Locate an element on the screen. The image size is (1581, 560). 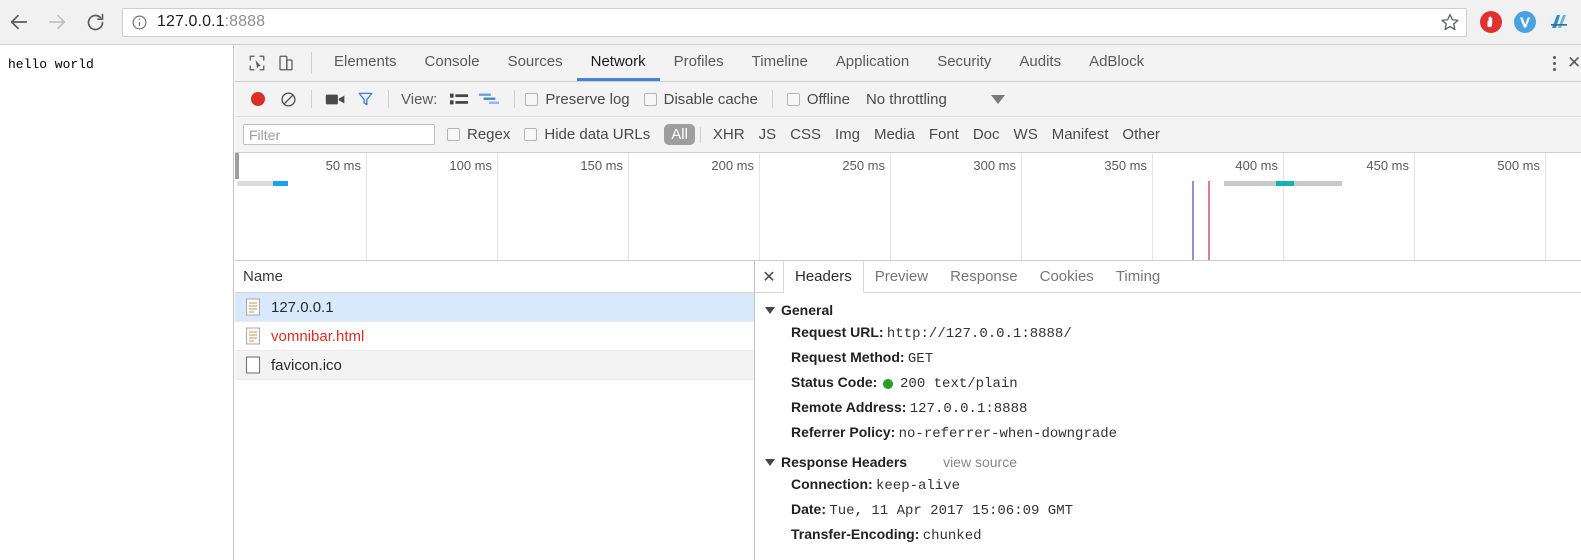
request-column-header: Name is located at coordinates (494, 277).